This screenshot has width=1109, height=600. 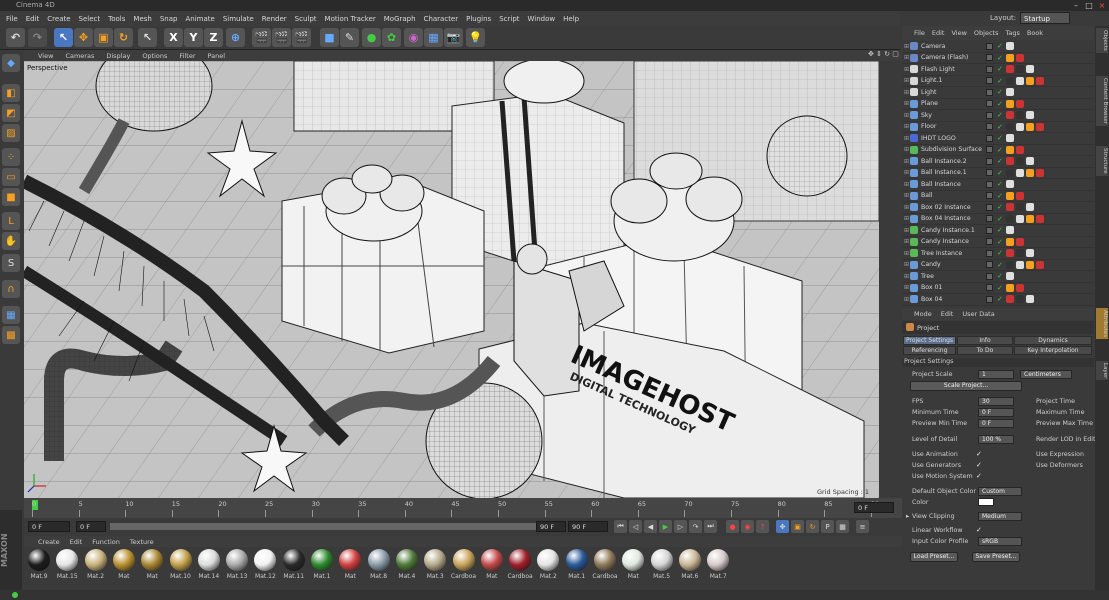 What do you see at coordinates (33, 19) in the screenshot?
I see `menu-edit: Edit` at bounding box center [33, 19].